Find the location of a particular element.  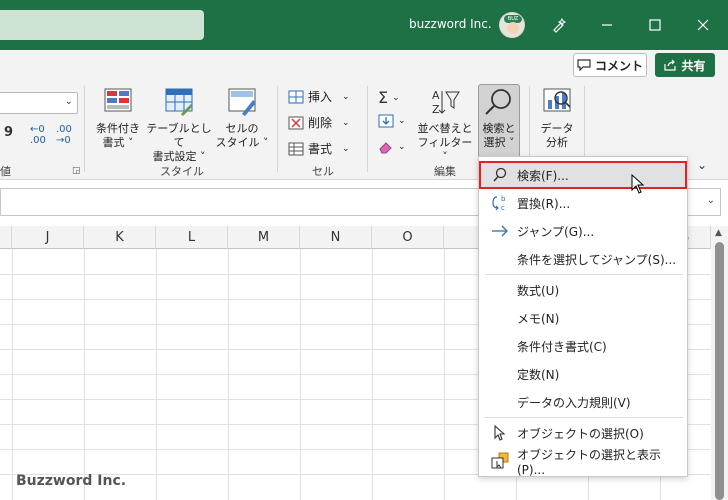

format-cells-button: 書式 ⌄ is located at coordinates (319, 148).